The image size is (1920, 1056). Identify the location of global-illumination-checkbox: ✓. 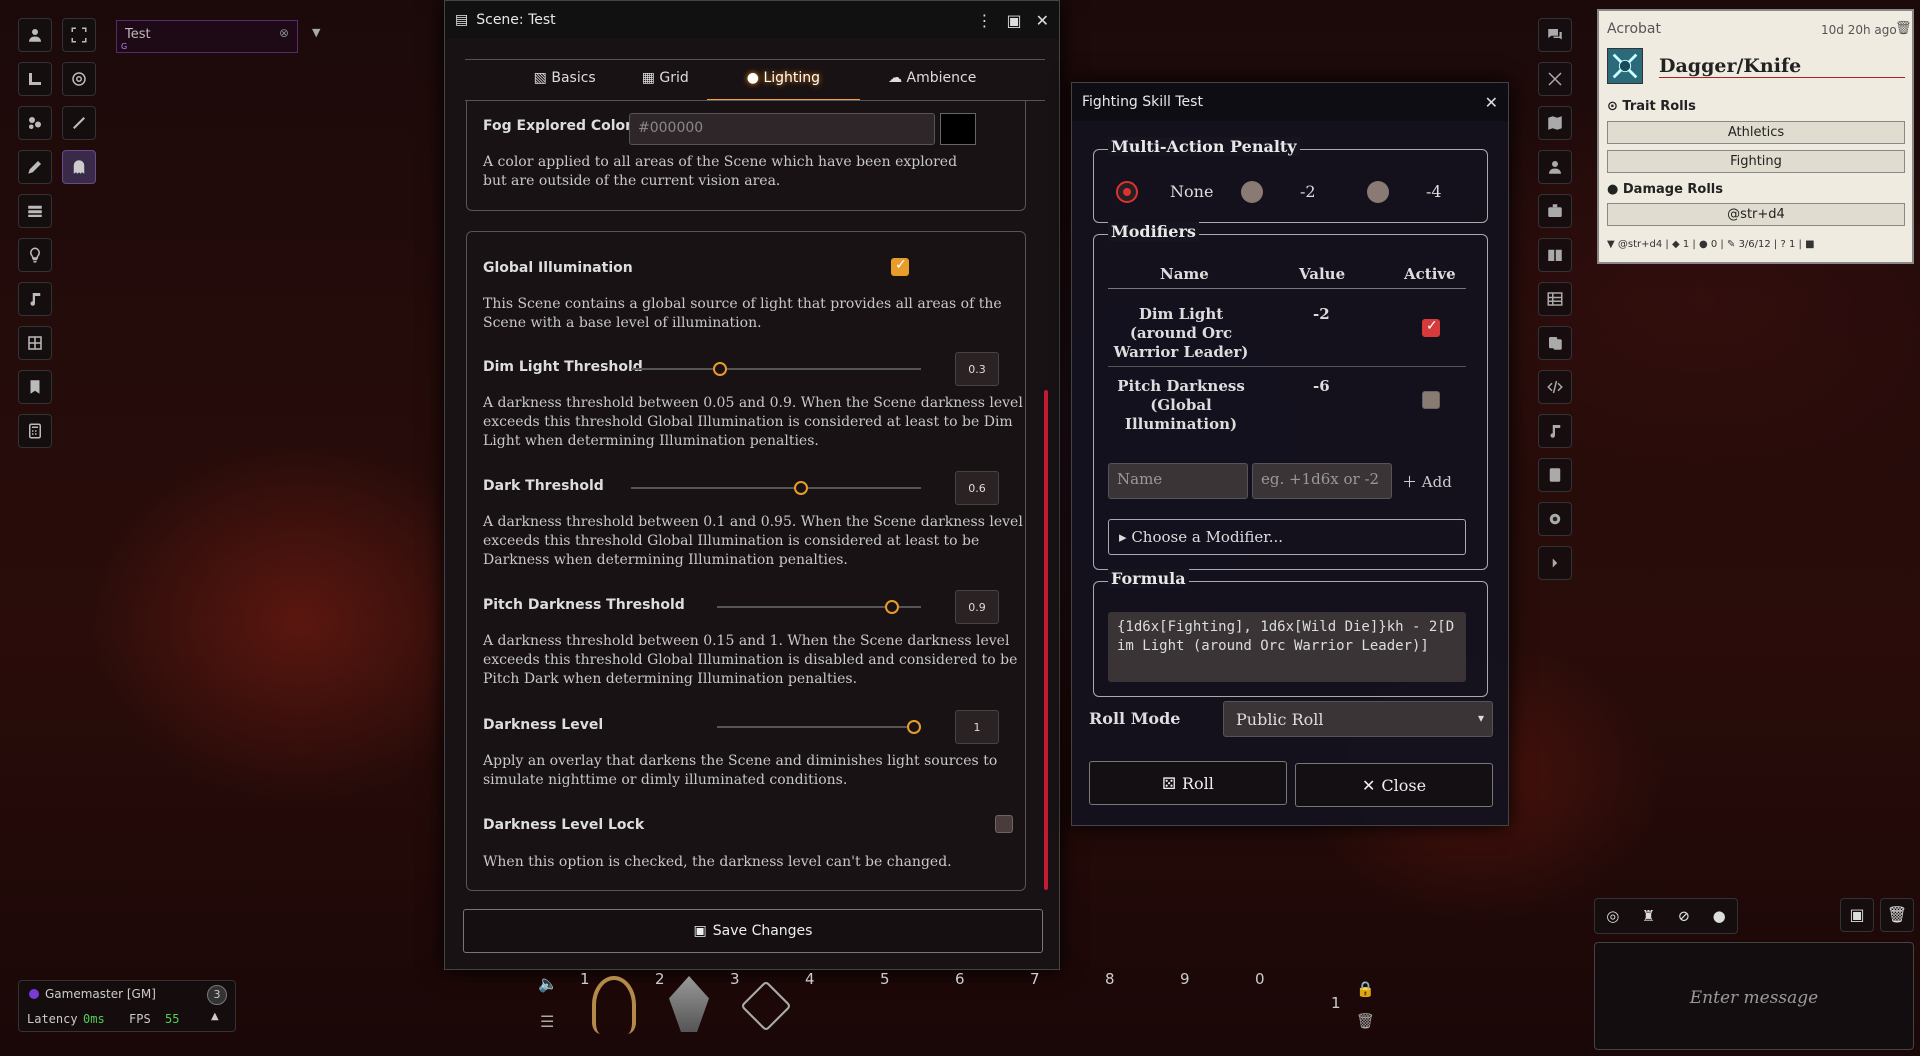
(900, 266).